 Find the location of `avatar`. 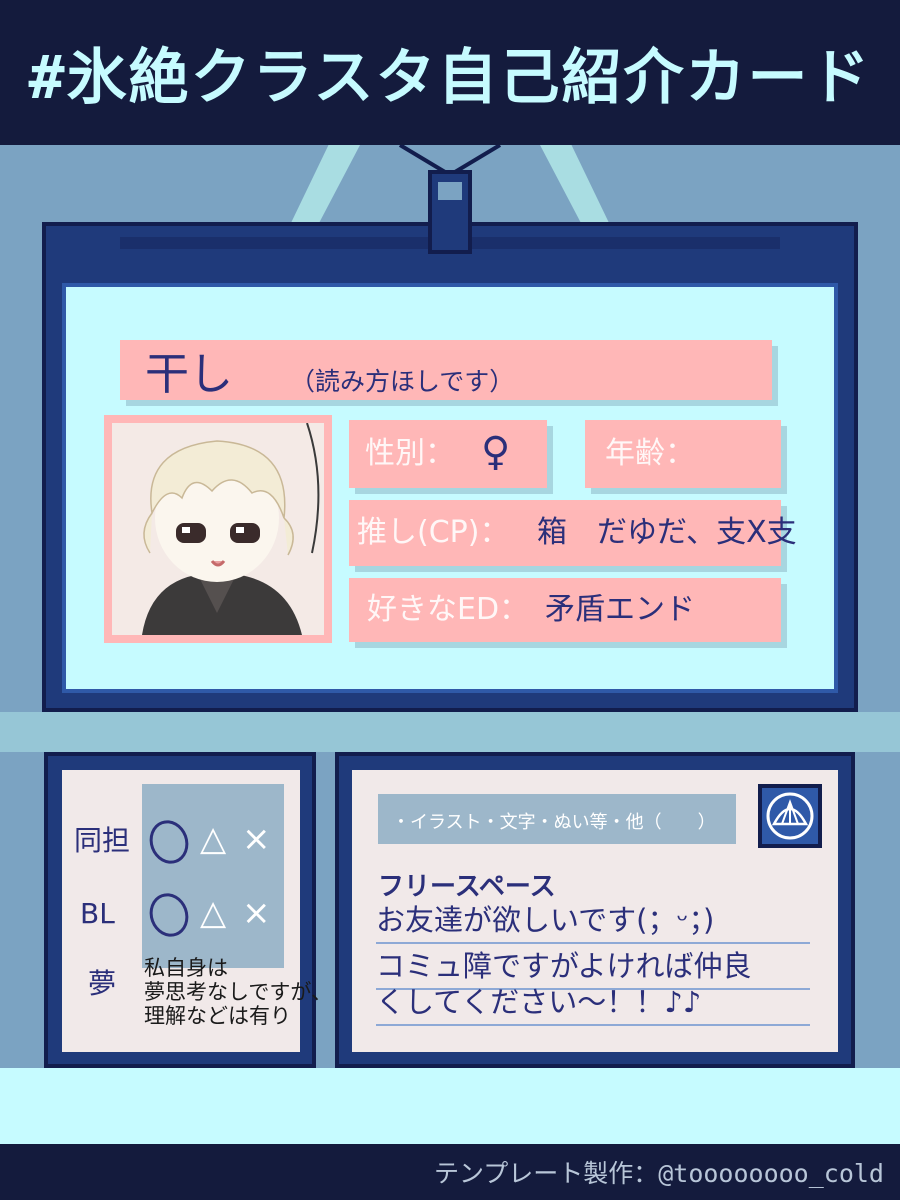

avatar is located at coordinates (218, 529).